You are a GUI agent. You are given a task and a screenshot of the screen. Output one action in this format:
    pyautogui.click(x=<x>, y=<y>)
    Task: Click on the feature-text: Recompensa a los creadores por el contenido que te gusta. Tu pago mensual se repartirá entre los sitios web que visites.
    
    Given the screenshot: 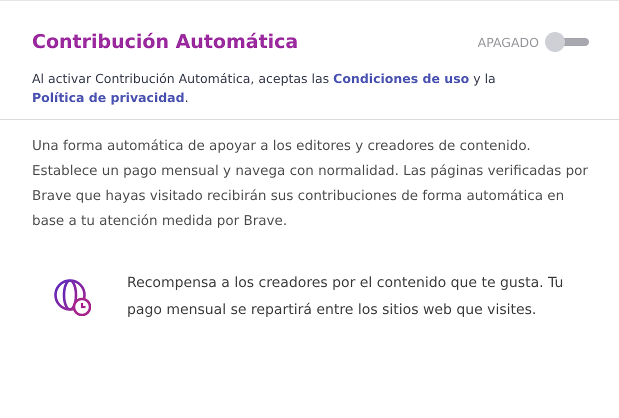 What is the action you would take?
    pyautogui.click(x=345, y=297)
    